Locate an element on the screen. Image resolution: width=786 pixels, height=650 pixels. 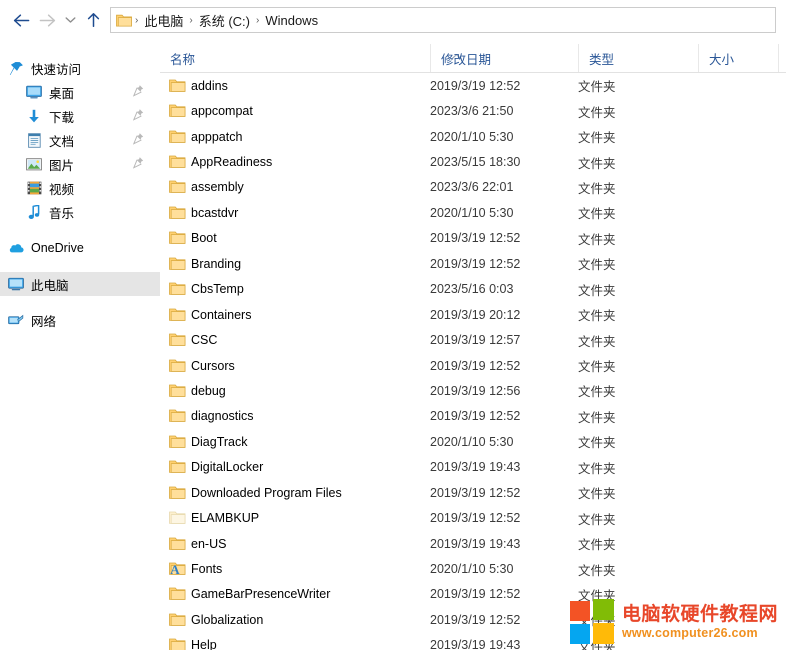
file-row: Globalization 2019/3/19 12:52 文件夹 is located at coordinates (473, 619).